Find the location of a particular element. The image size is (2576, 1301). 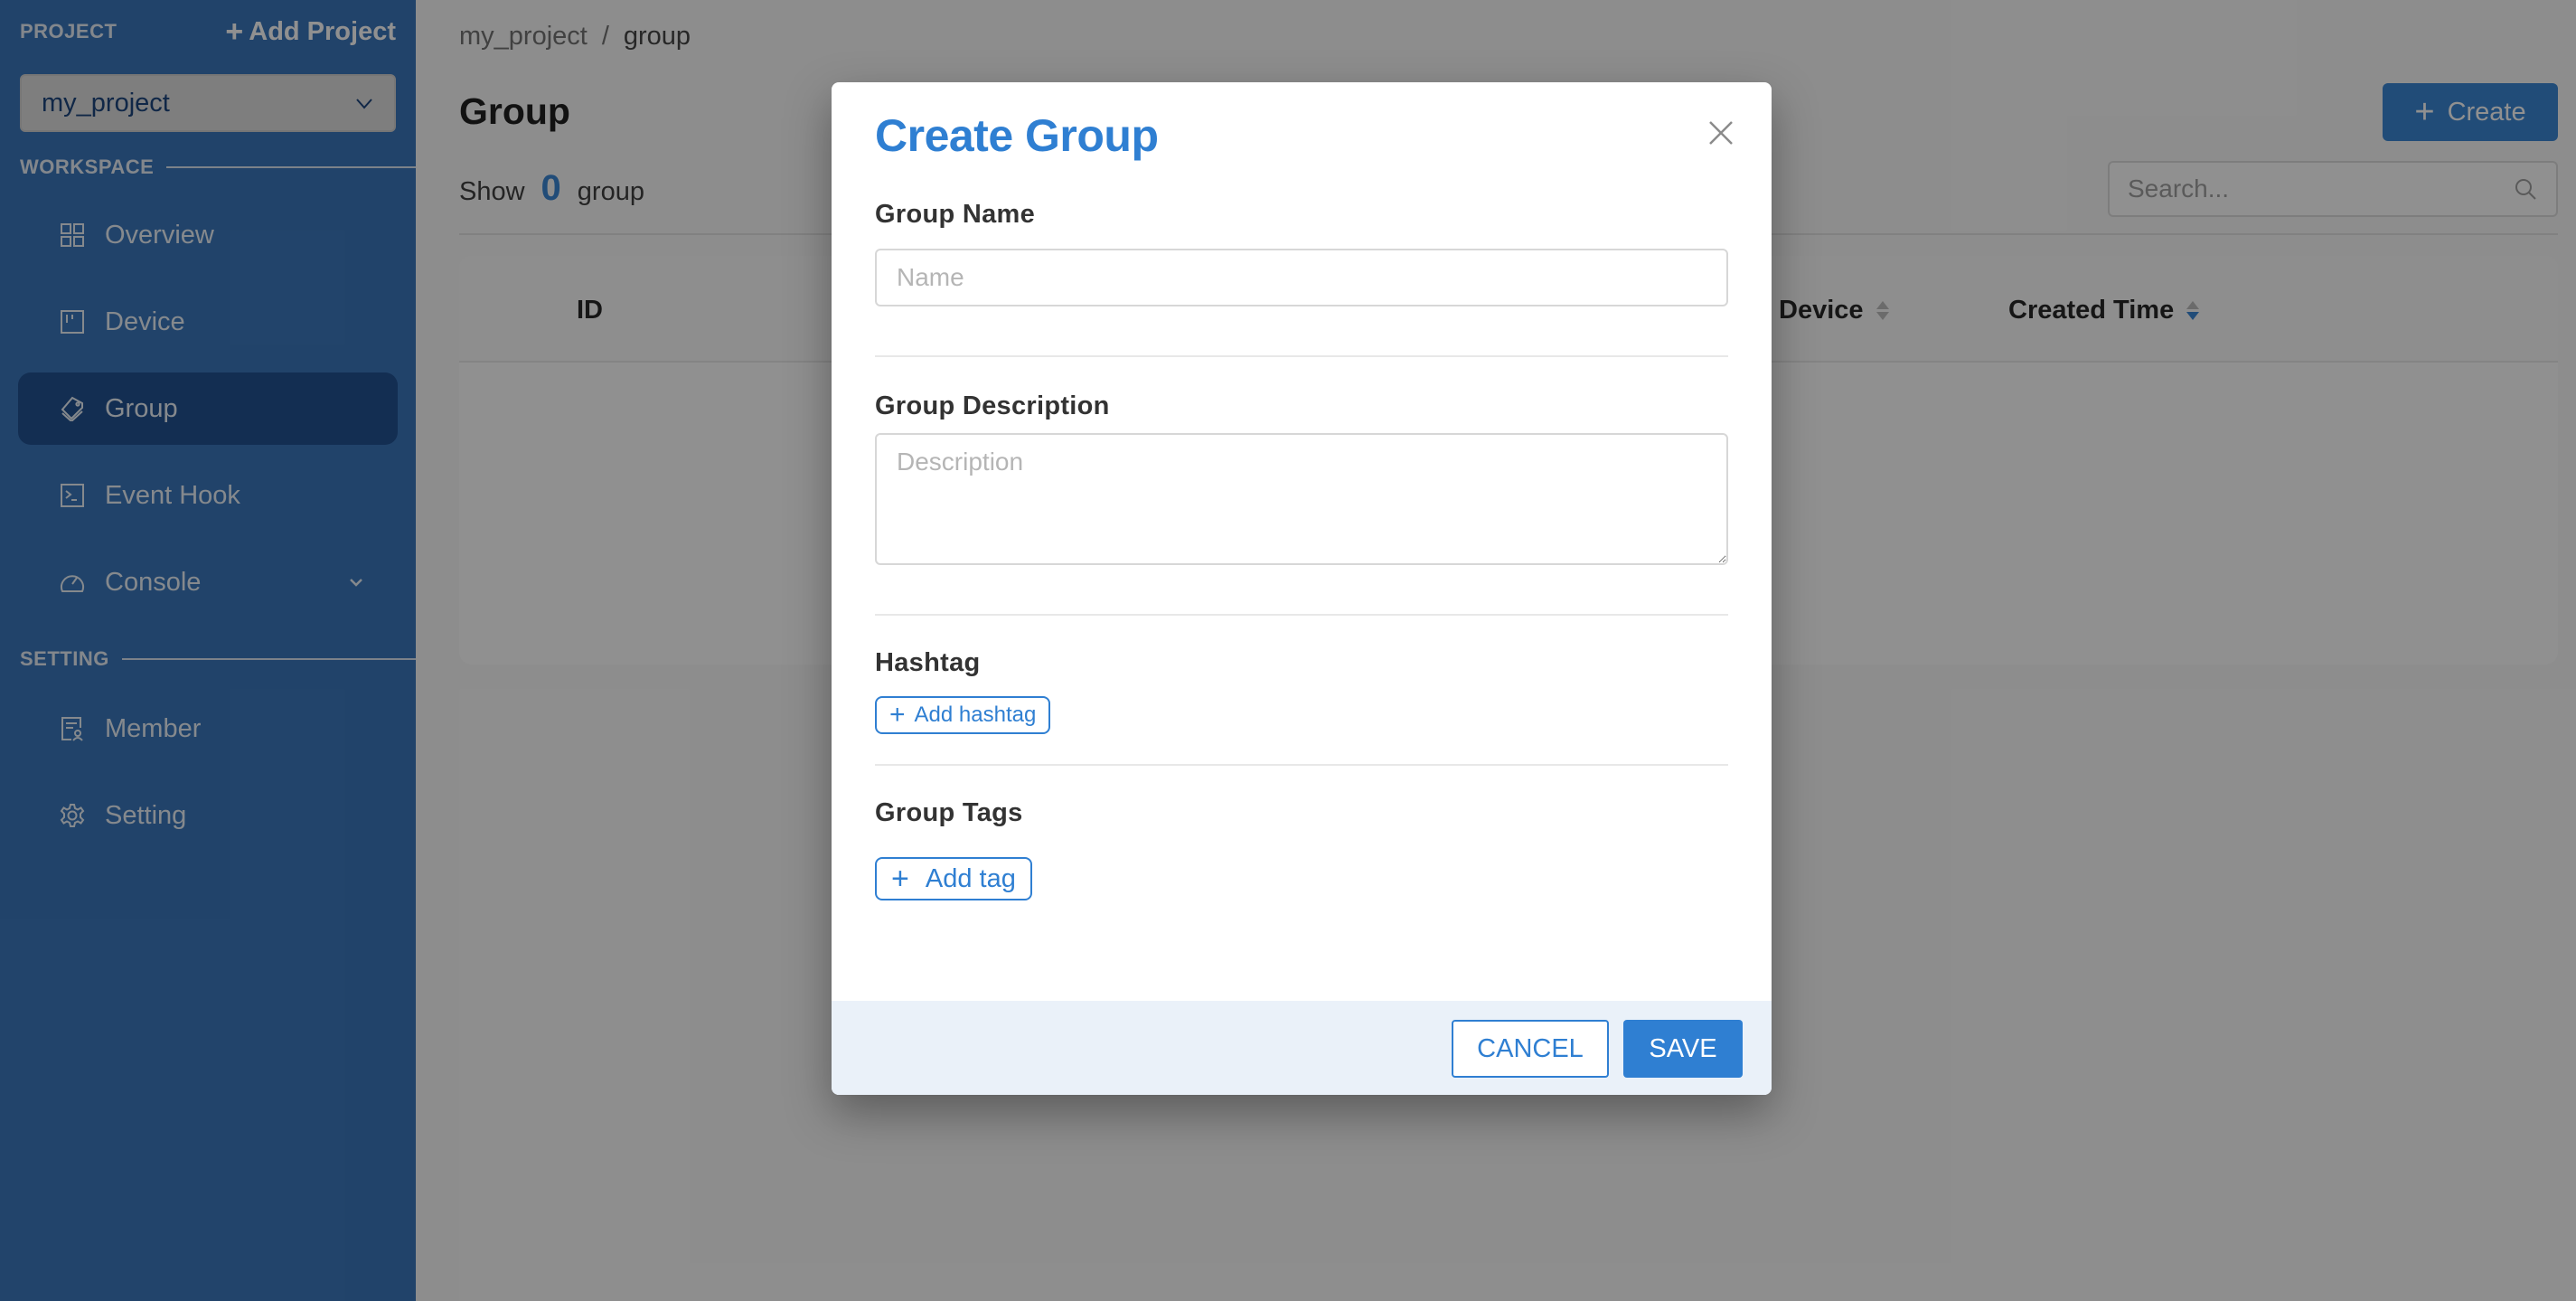

group-tags-label: Group Tags is located at coordinates (949, 812).